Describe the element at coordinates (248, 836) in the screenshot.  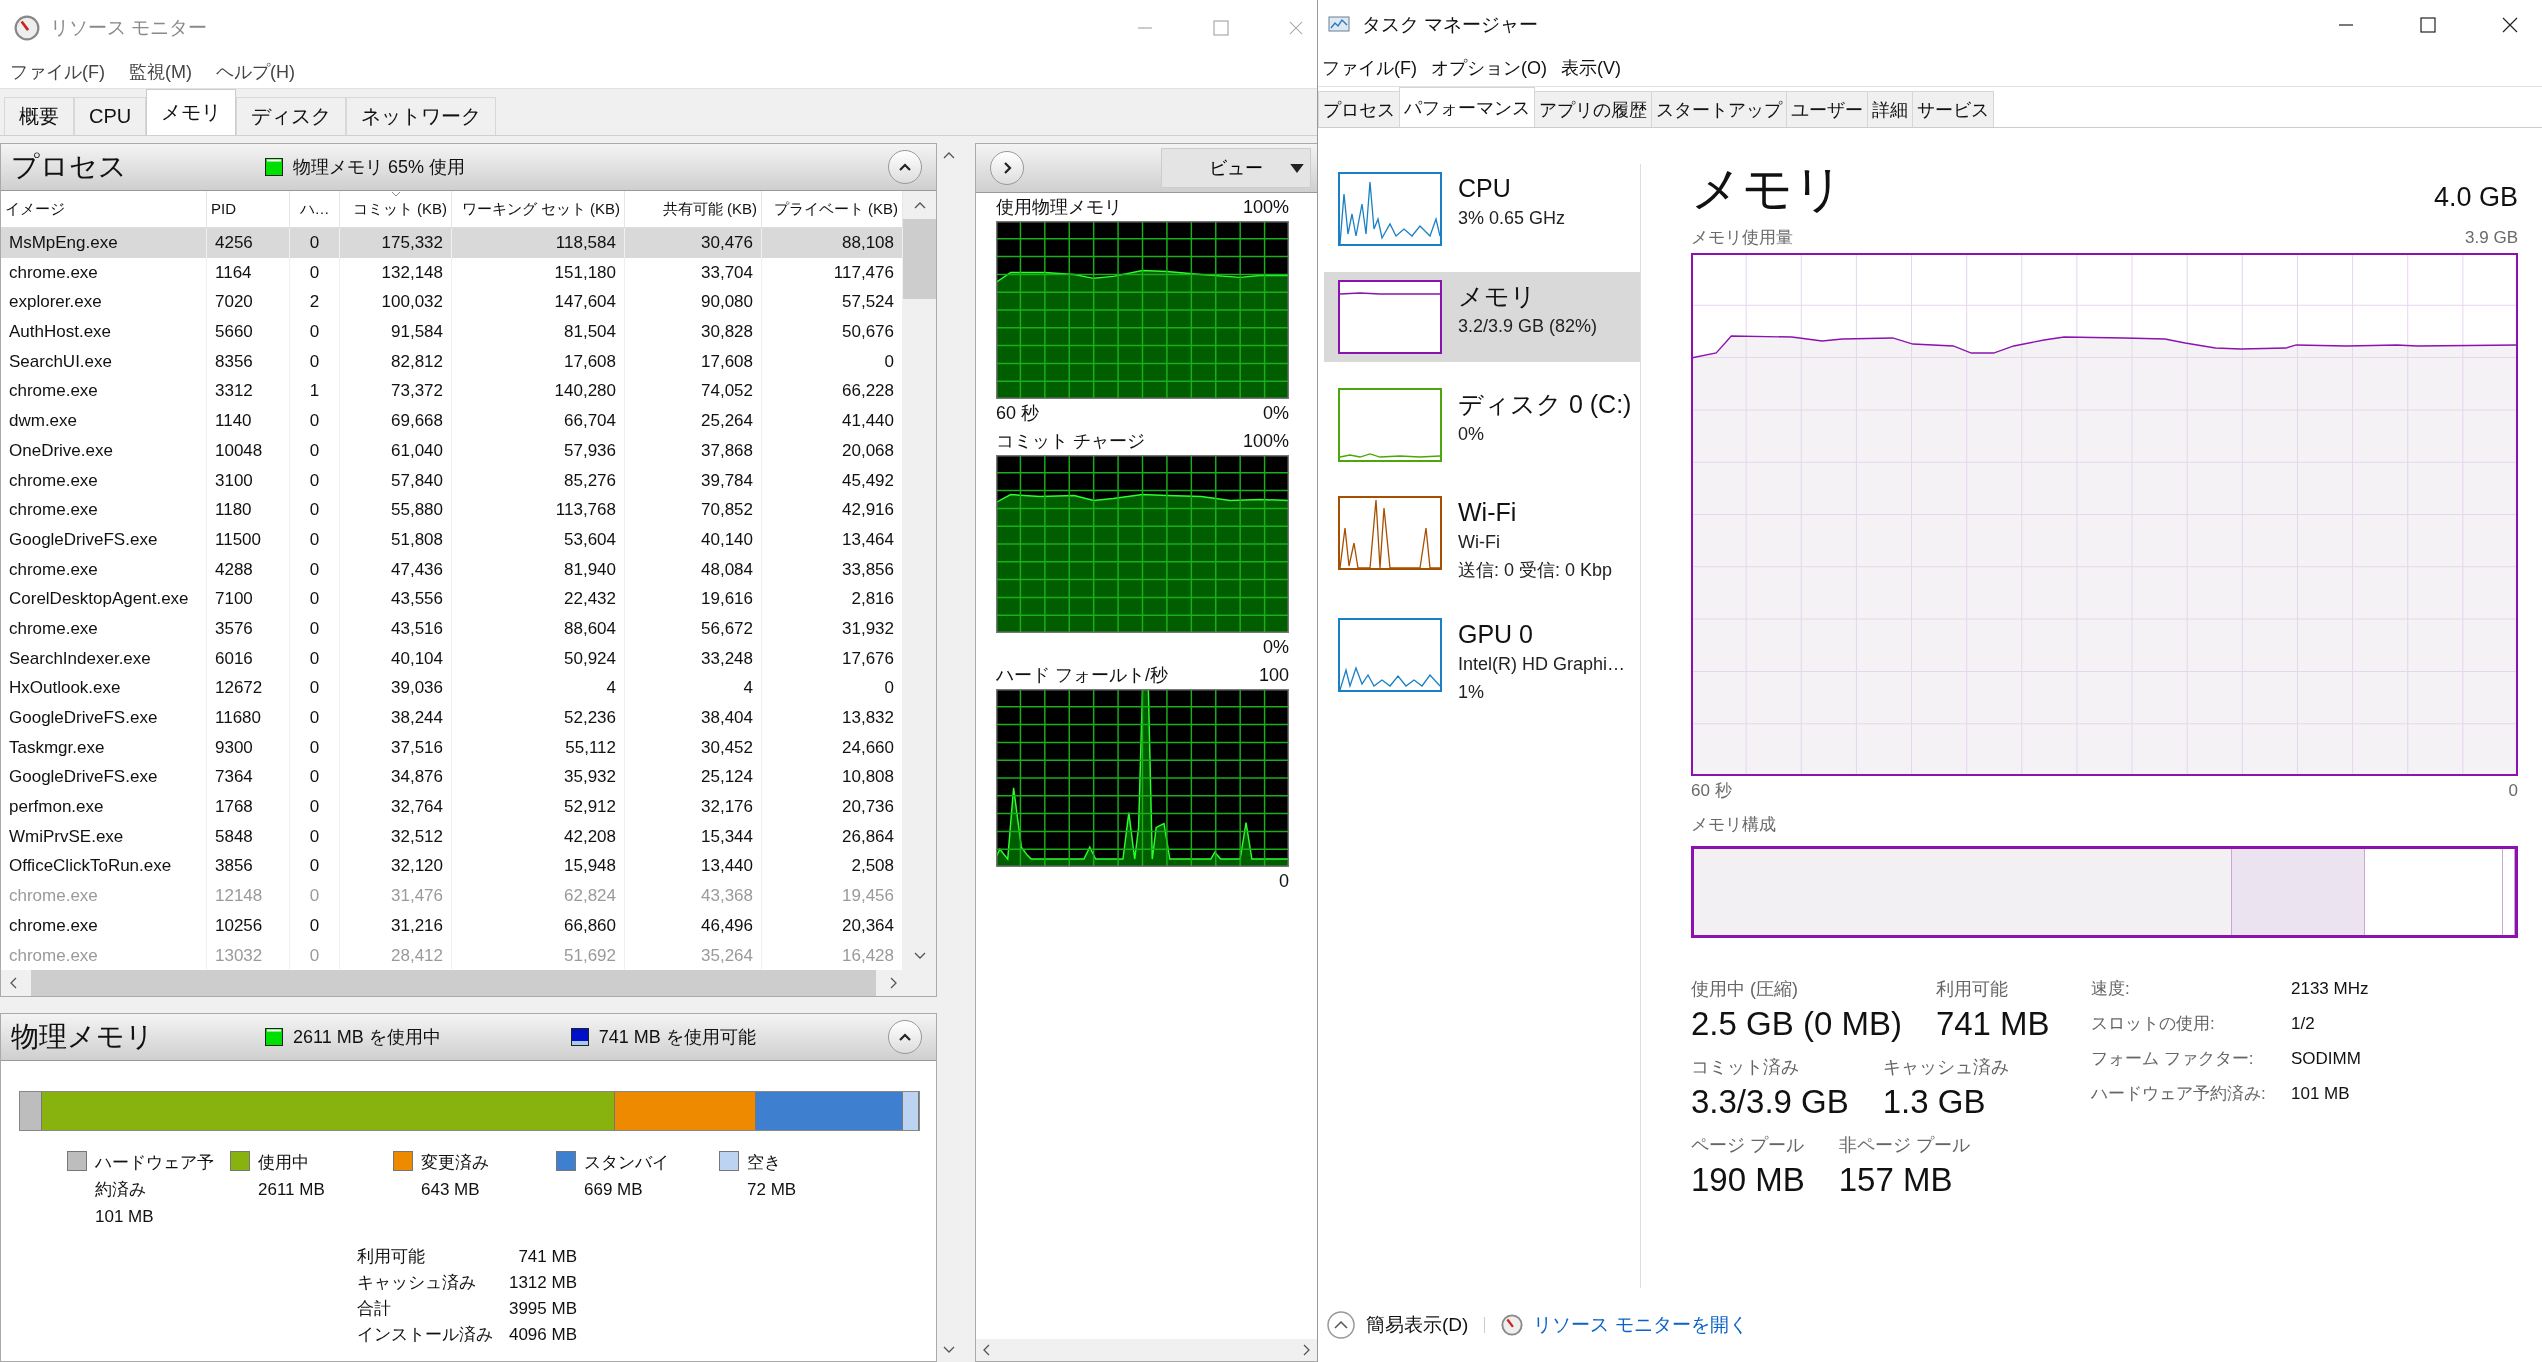
I see `table-cell: 5848` at that location.